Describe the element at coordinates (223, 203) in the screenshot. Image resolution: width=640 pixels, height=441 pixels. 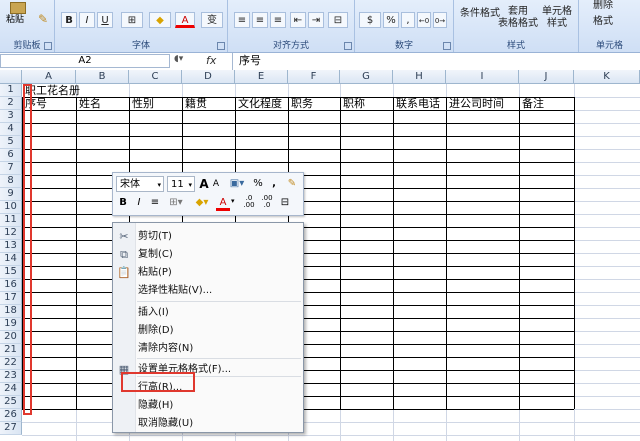
I see `mini-font-color-button: A` at that location.